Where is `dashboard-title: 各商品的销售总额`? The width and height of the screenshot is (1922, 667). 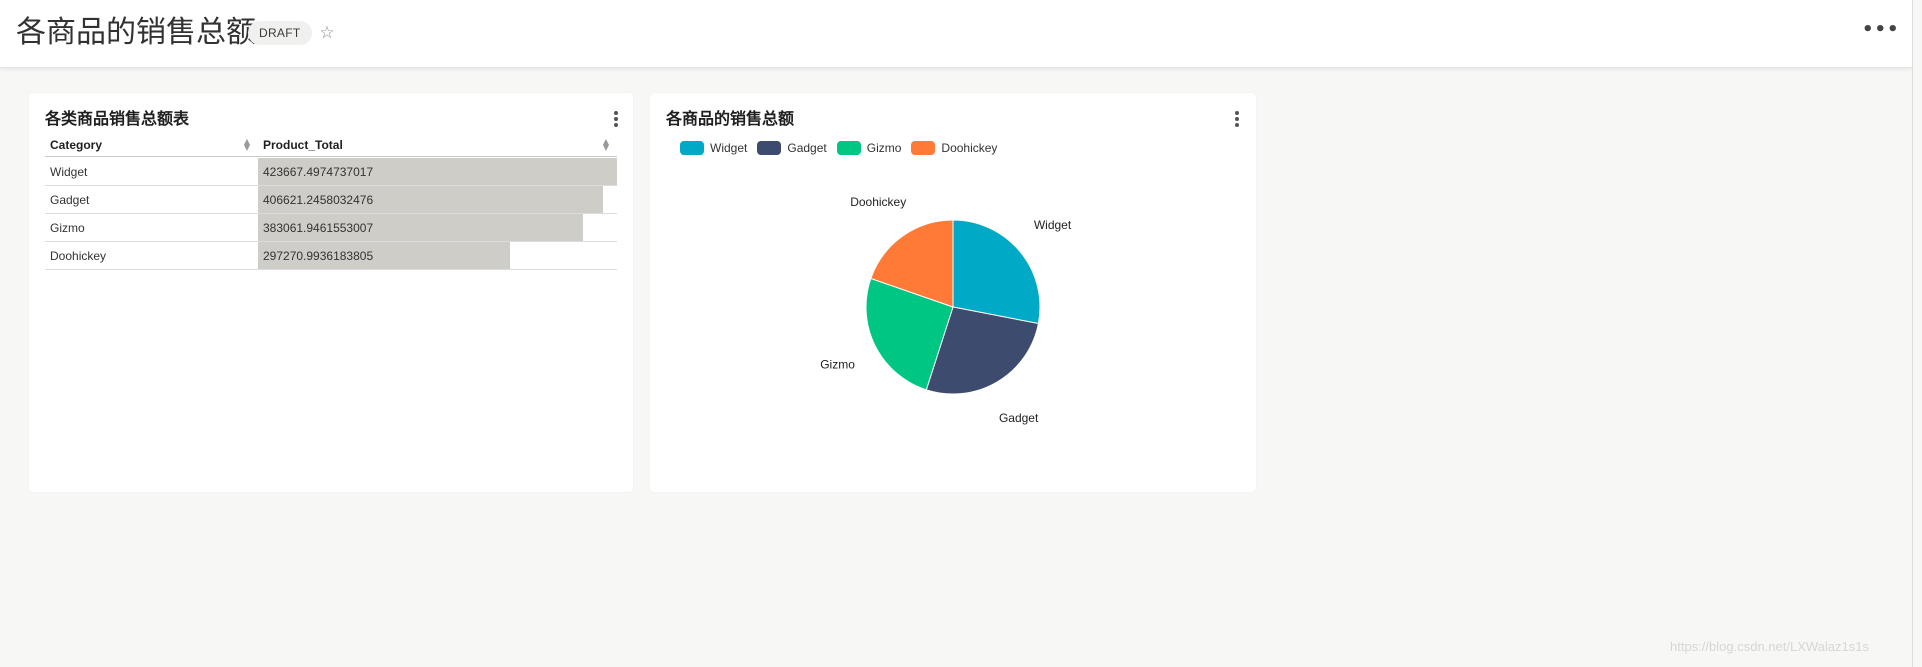 dashboard-title: 各商品的销售总额 is located at coordinates (136, 33).